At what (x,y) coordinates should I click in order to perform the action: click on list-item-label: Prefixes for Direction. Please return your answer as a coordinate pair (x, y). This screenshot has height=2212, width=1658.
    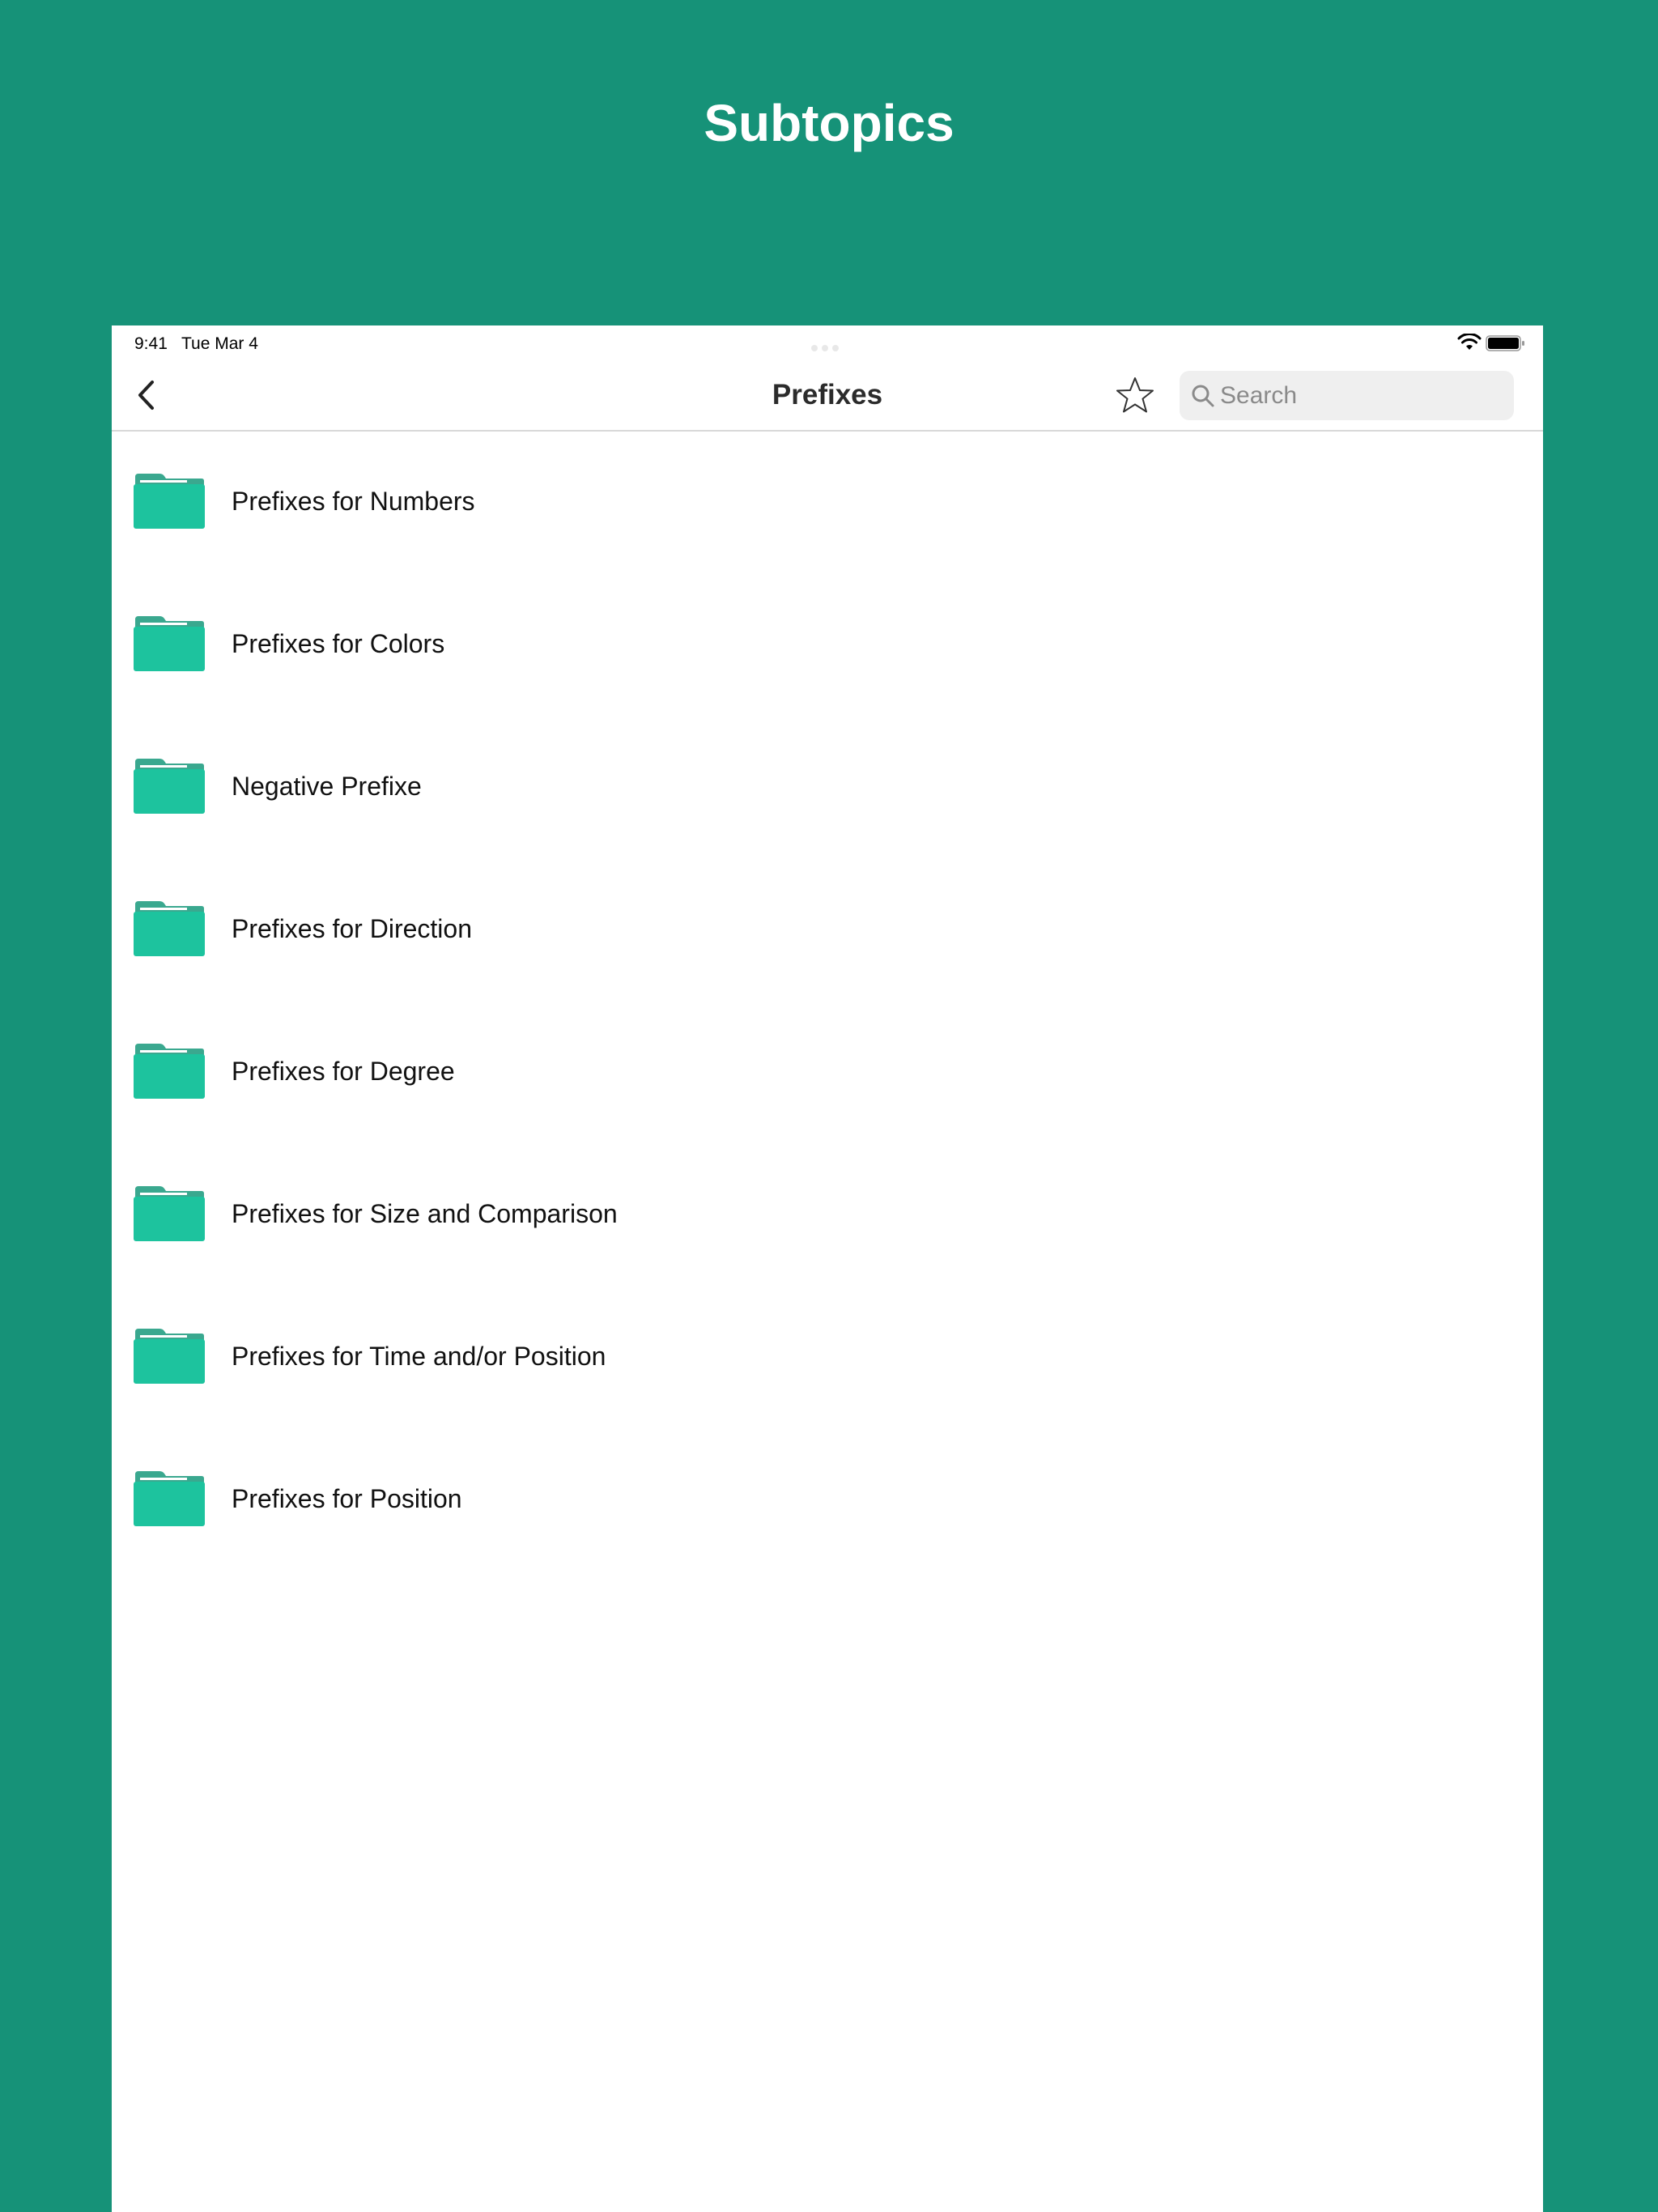
    Looking at the image, I should click on (352, 928).